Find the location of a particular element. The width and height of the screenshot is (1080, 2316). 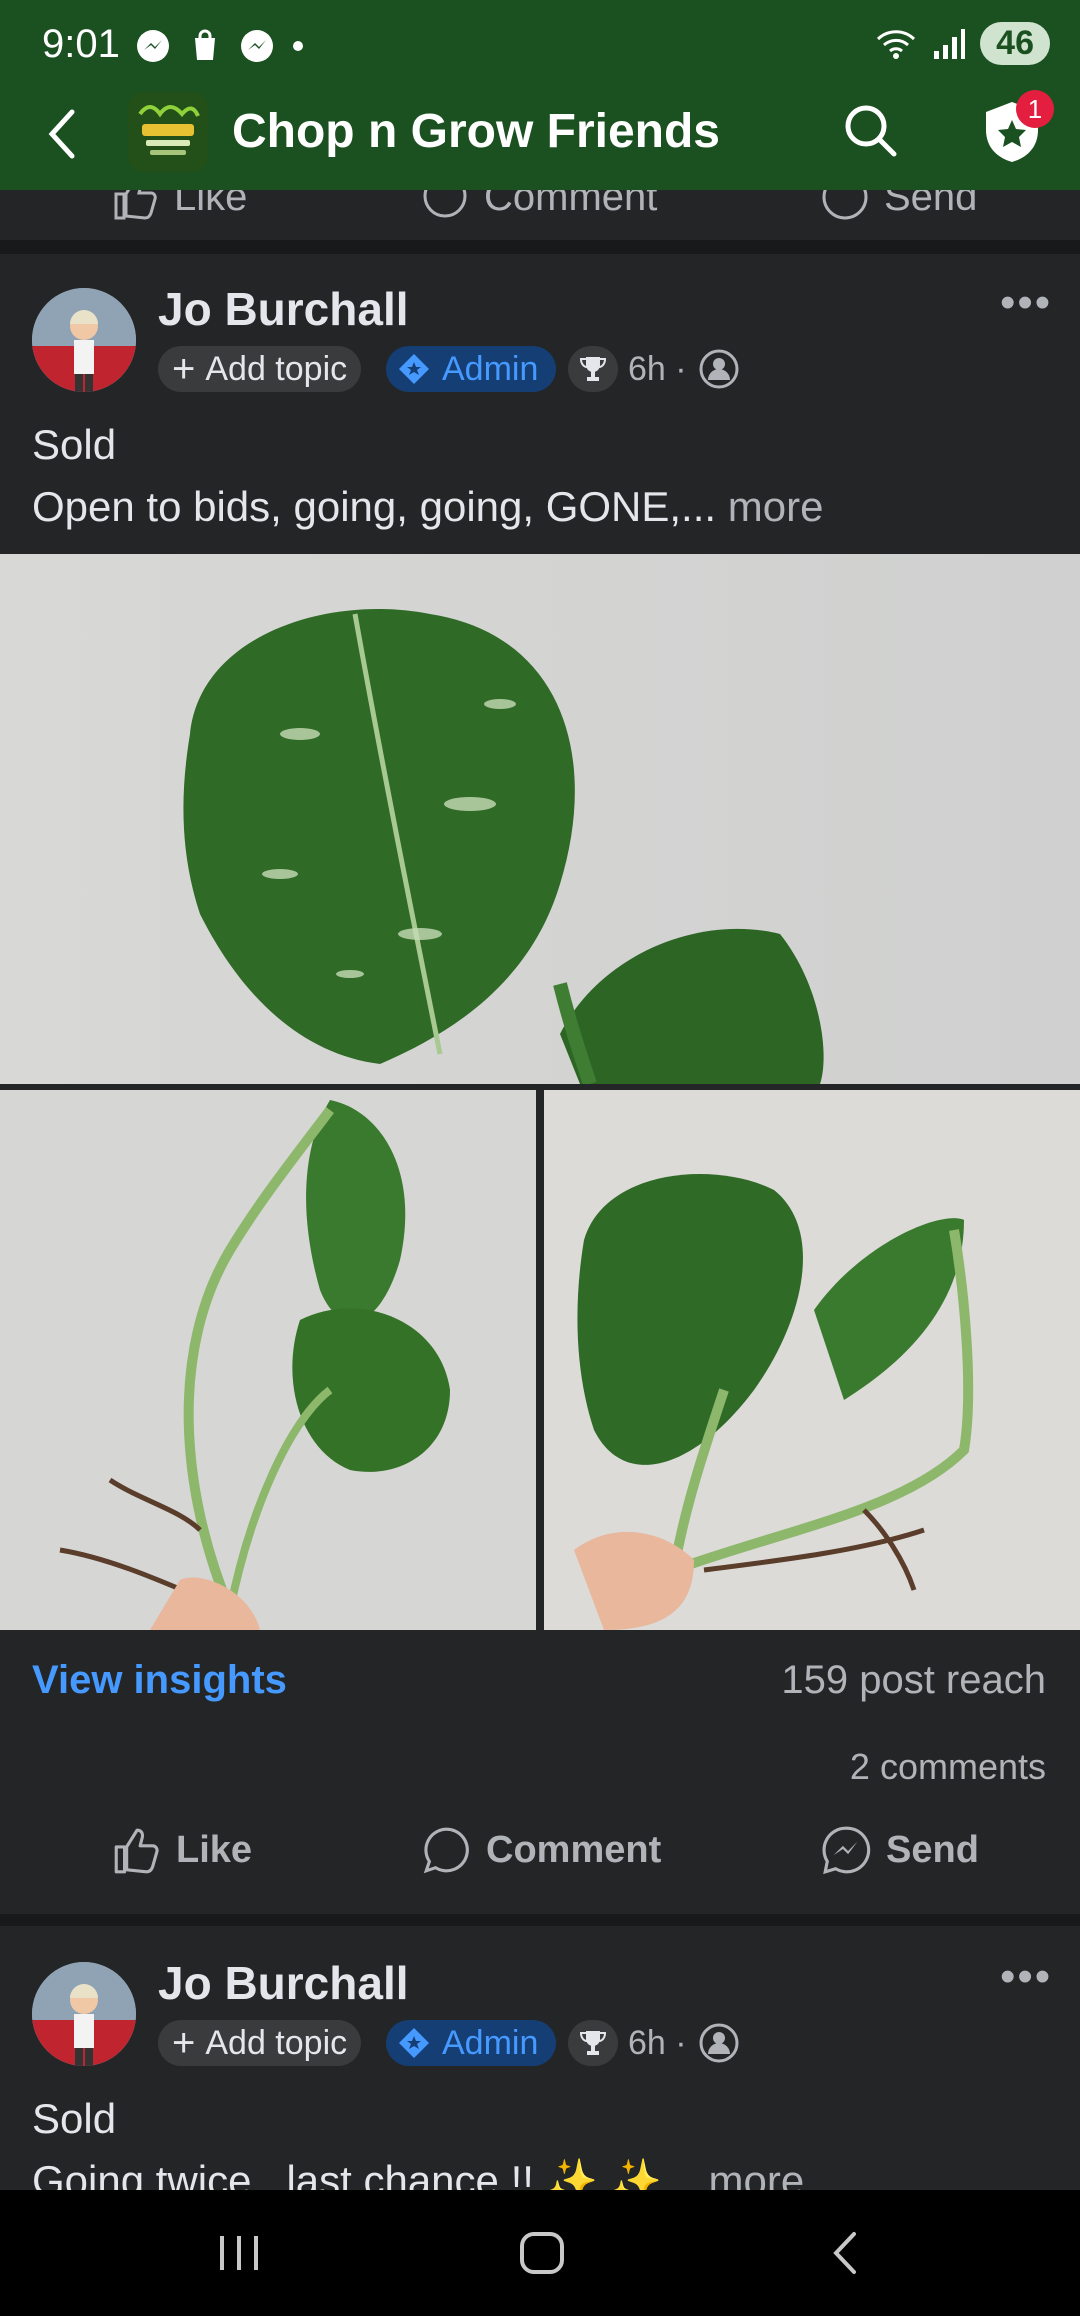

dot-icon is located at coordinates (298, 46).